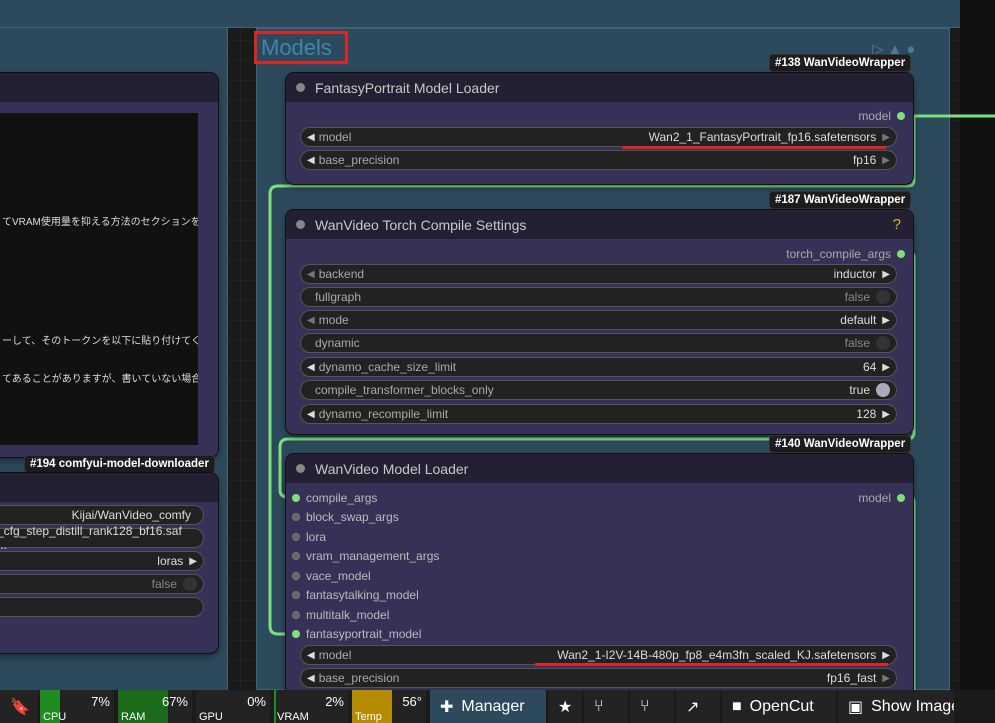  What do you see at coordinates (102, 561) in the screenshot?
I see `local-path-widget: loras ▶` at bounding box center [102, 561].